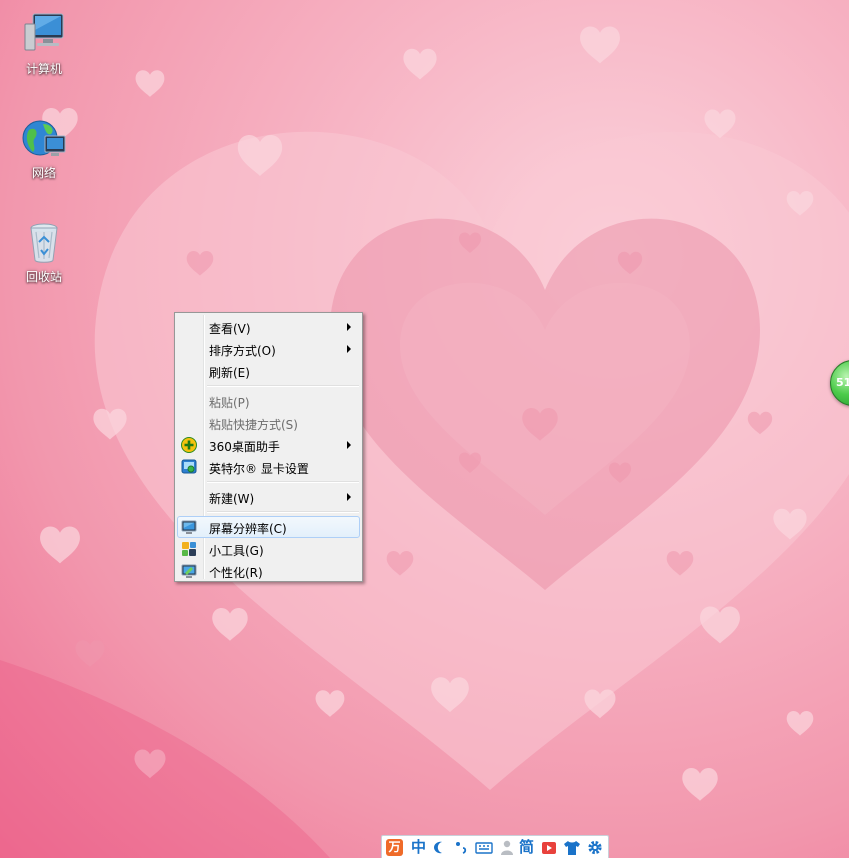  Describe the element at coordinates (550, 847) in the screenshot. I see `skin-box-icon` at that location.